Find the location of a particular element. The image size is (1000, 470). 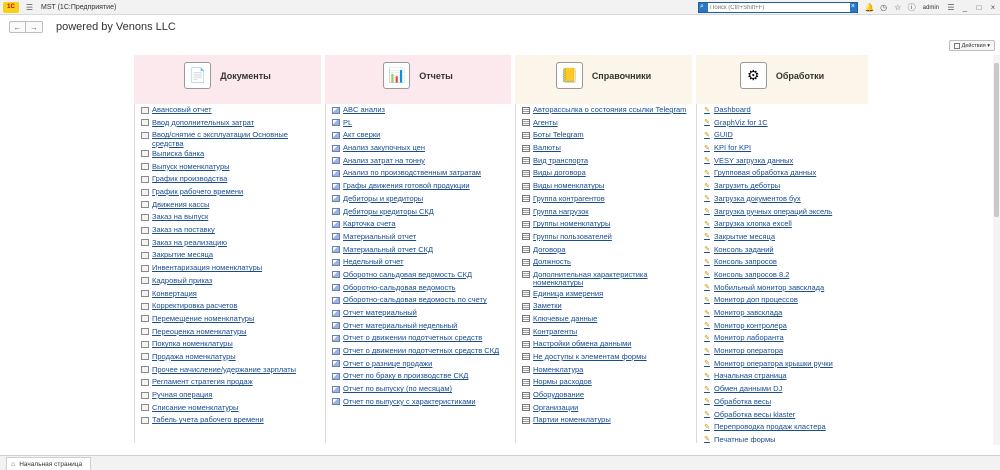

list-item: ✎ Dashboard is located at coordinates (785, 110).